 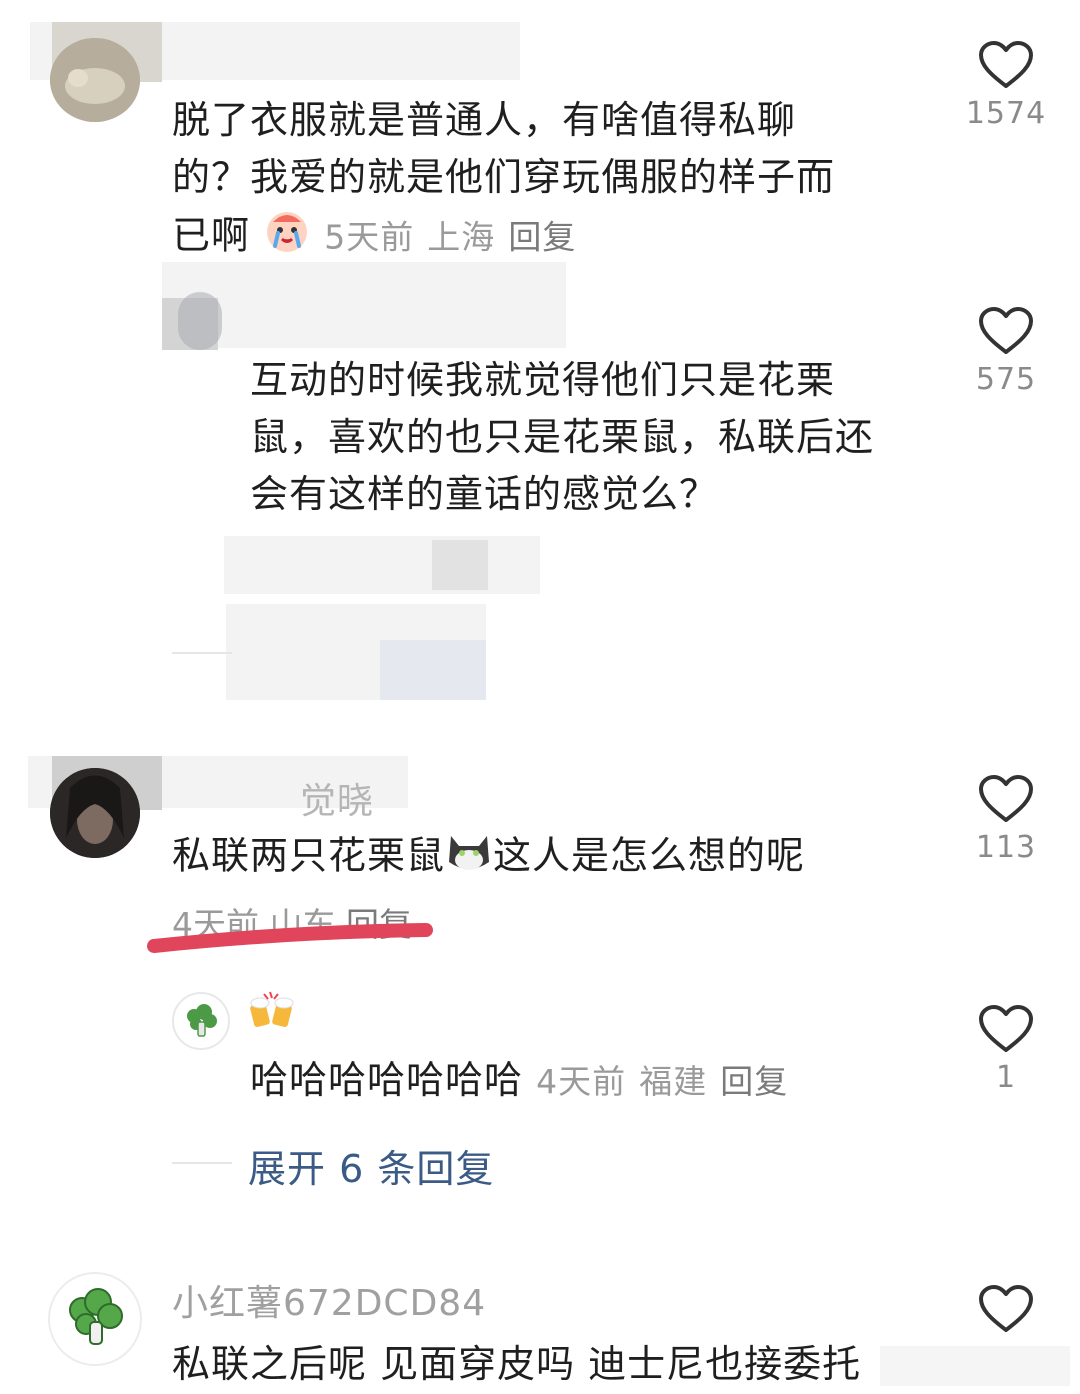 What do you see at coordinates (543, 380) in the screenshot?
I see `comment-line: 互动的时候我就觉得他们只是花栗` at bounding box center [543, 380].